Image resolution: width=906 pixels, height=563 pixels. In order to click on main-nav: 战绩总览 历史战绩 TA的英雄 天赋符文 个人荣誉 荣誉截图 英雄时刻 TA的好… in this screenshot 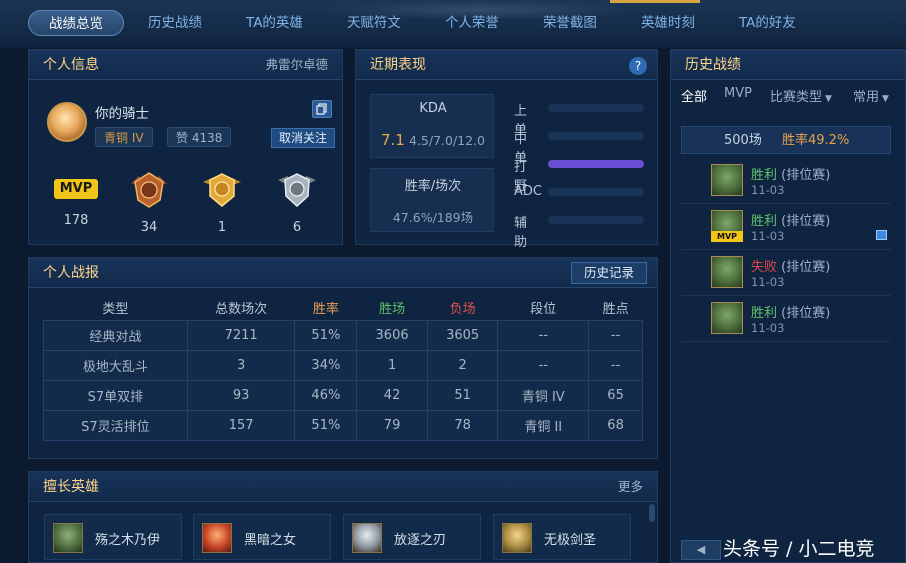, I will do `click(424, 23)`.